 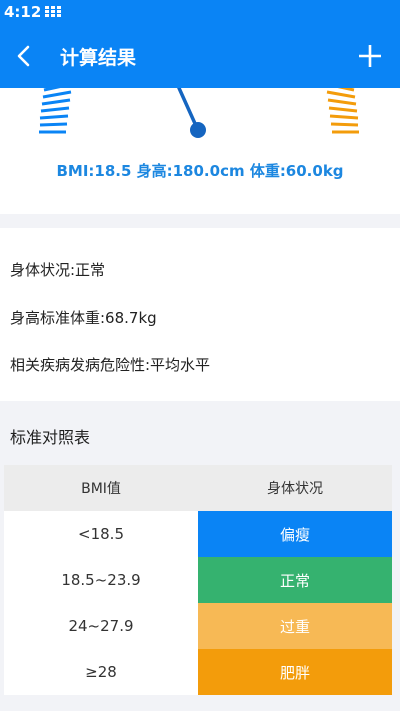 I want to click on gauge-ticks-left, so click(x=55, y=111).